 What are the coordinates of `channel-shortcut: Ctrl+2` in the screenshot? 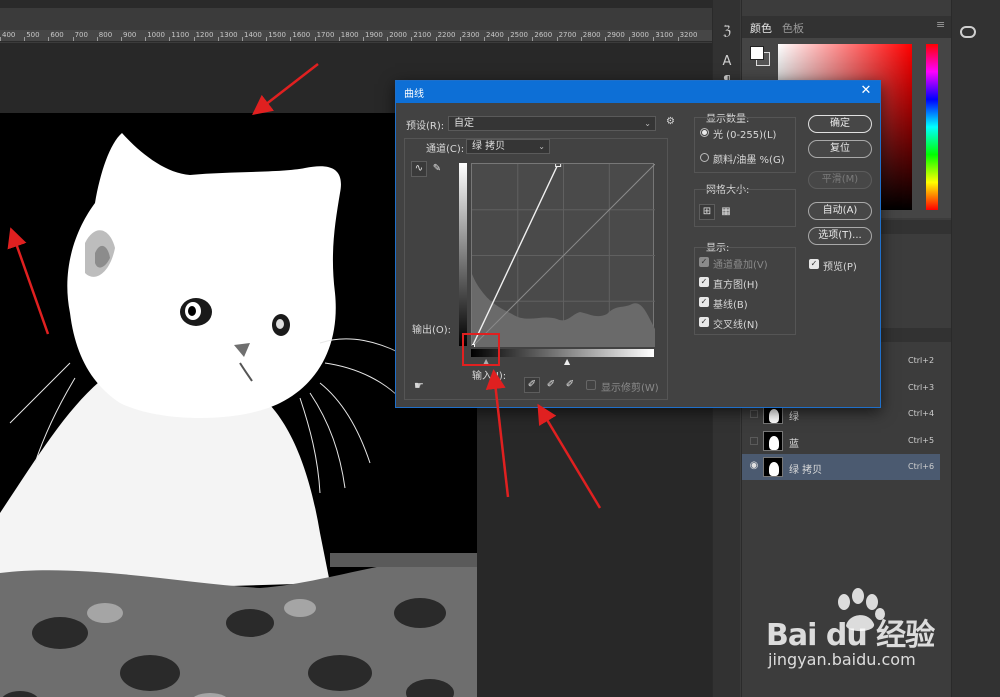 It's located at (921, 360).